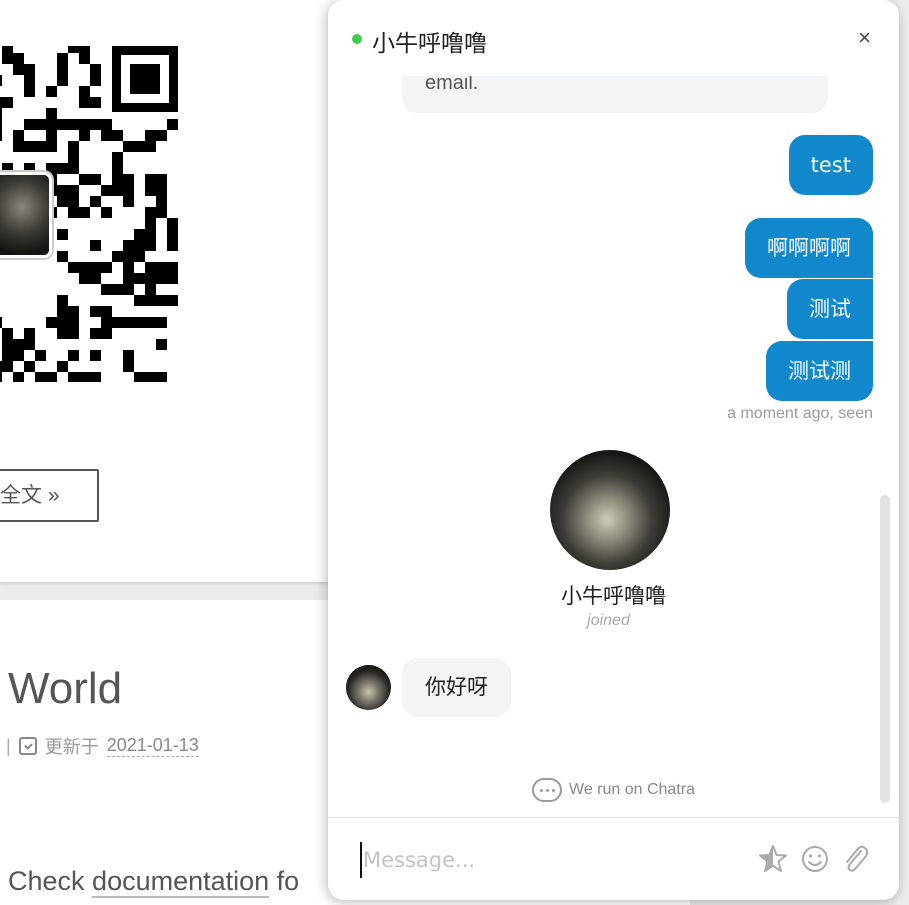 This screenshot has width=909, height=905. What do you see at coordinates (152, 746) in the screenshot?
I see `updated-date: 2021-01-13` at bounding box center [152, 746].